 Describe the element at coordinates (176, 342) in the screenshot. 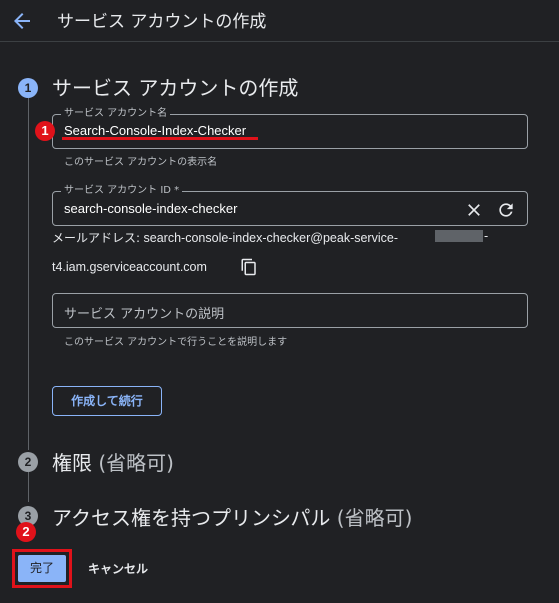

I see `description-hint: このサービス アカウントで行うことを説明します` at that location.